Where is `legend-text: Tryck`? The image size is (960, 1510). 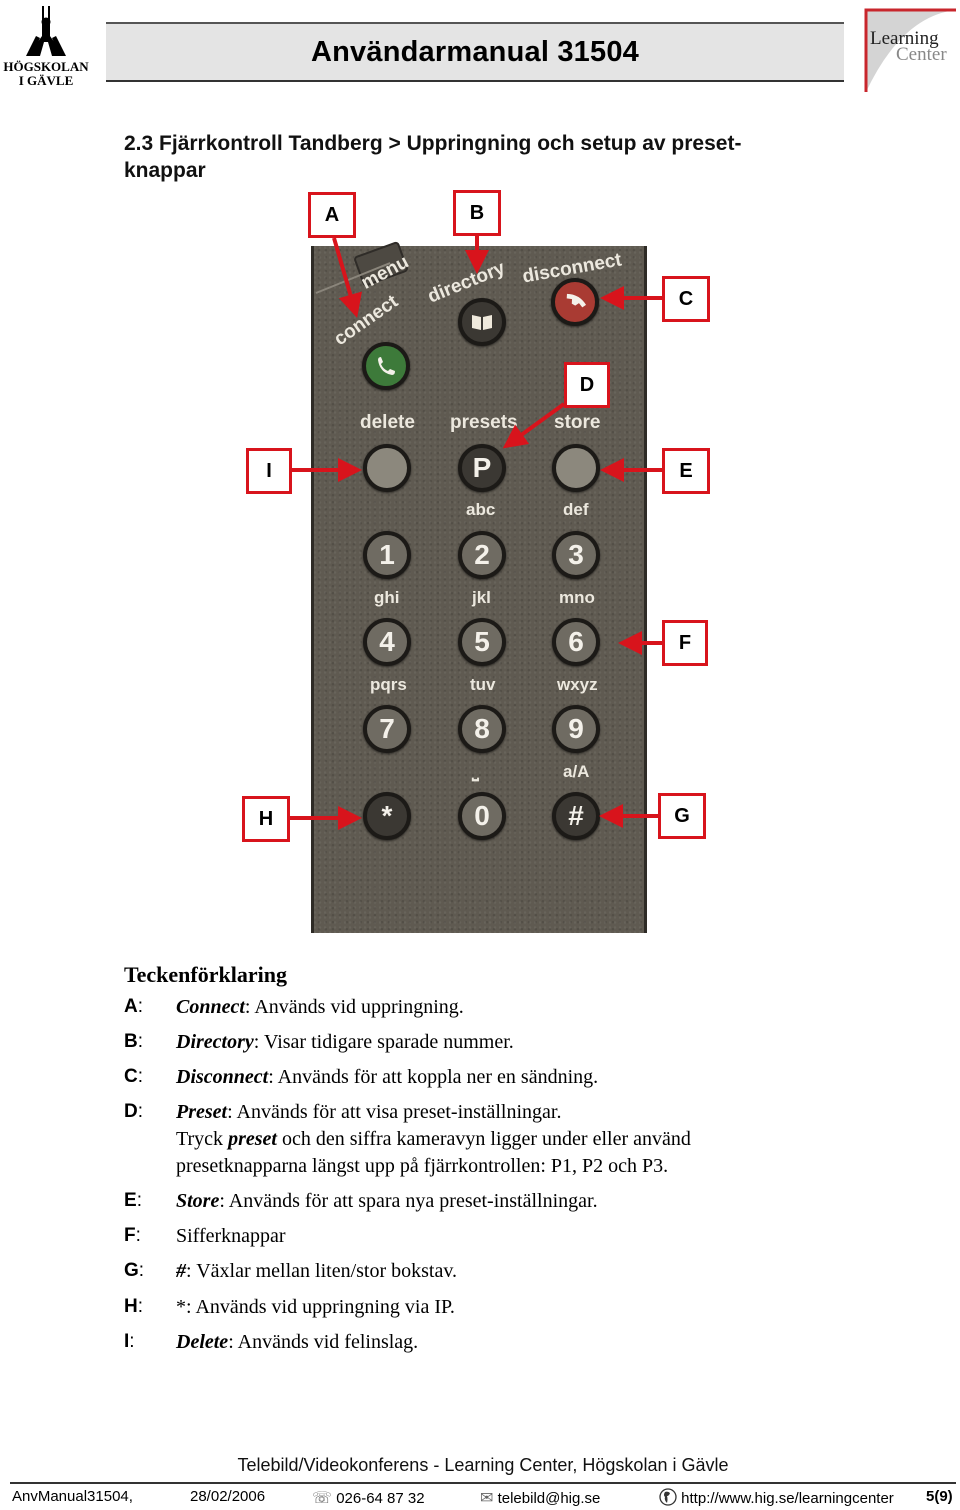 legend-text: Tryck is located at coordinates (202, 1139).